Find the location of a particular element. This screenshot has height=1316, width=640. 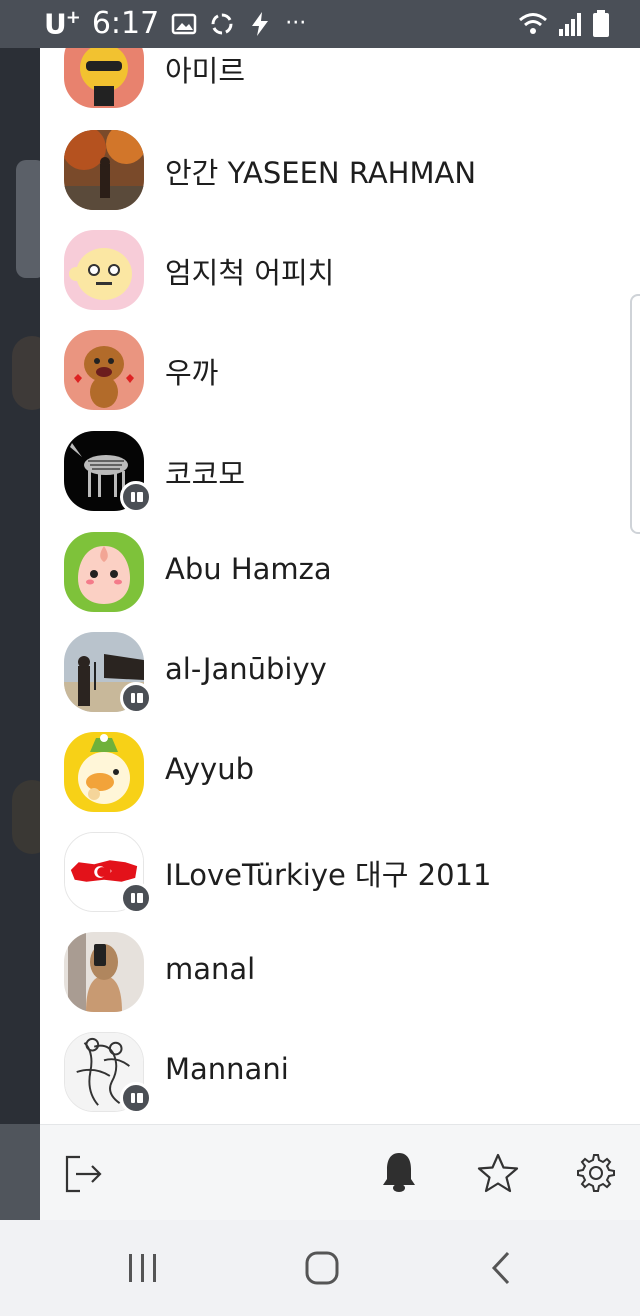

contact-name: Ayyub is located at coordinates (209, 769).